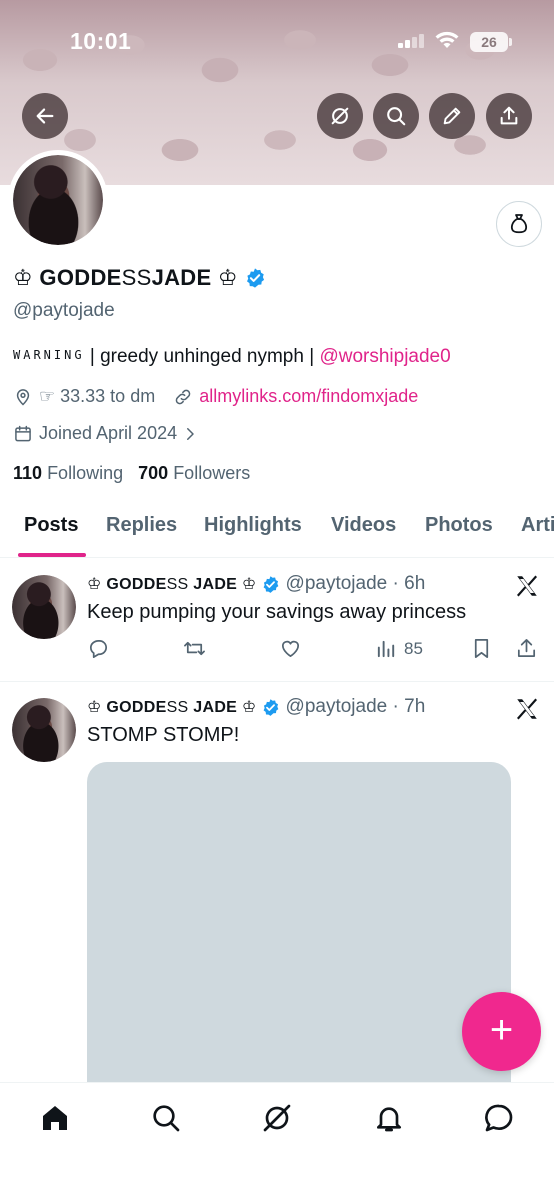  I want to click on search-button, so click(396, 116).